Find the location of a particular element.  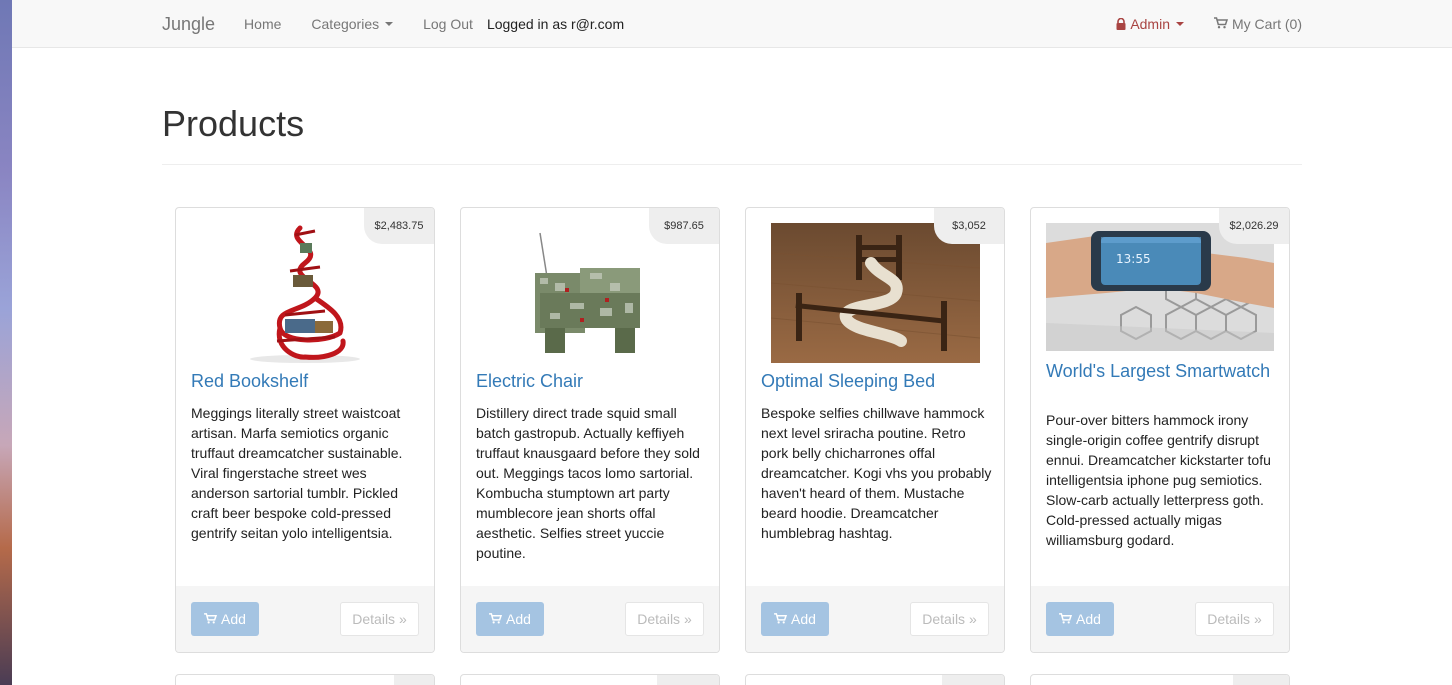

product-title-link: Red Bookshelf is located at coordinates (305, 381).